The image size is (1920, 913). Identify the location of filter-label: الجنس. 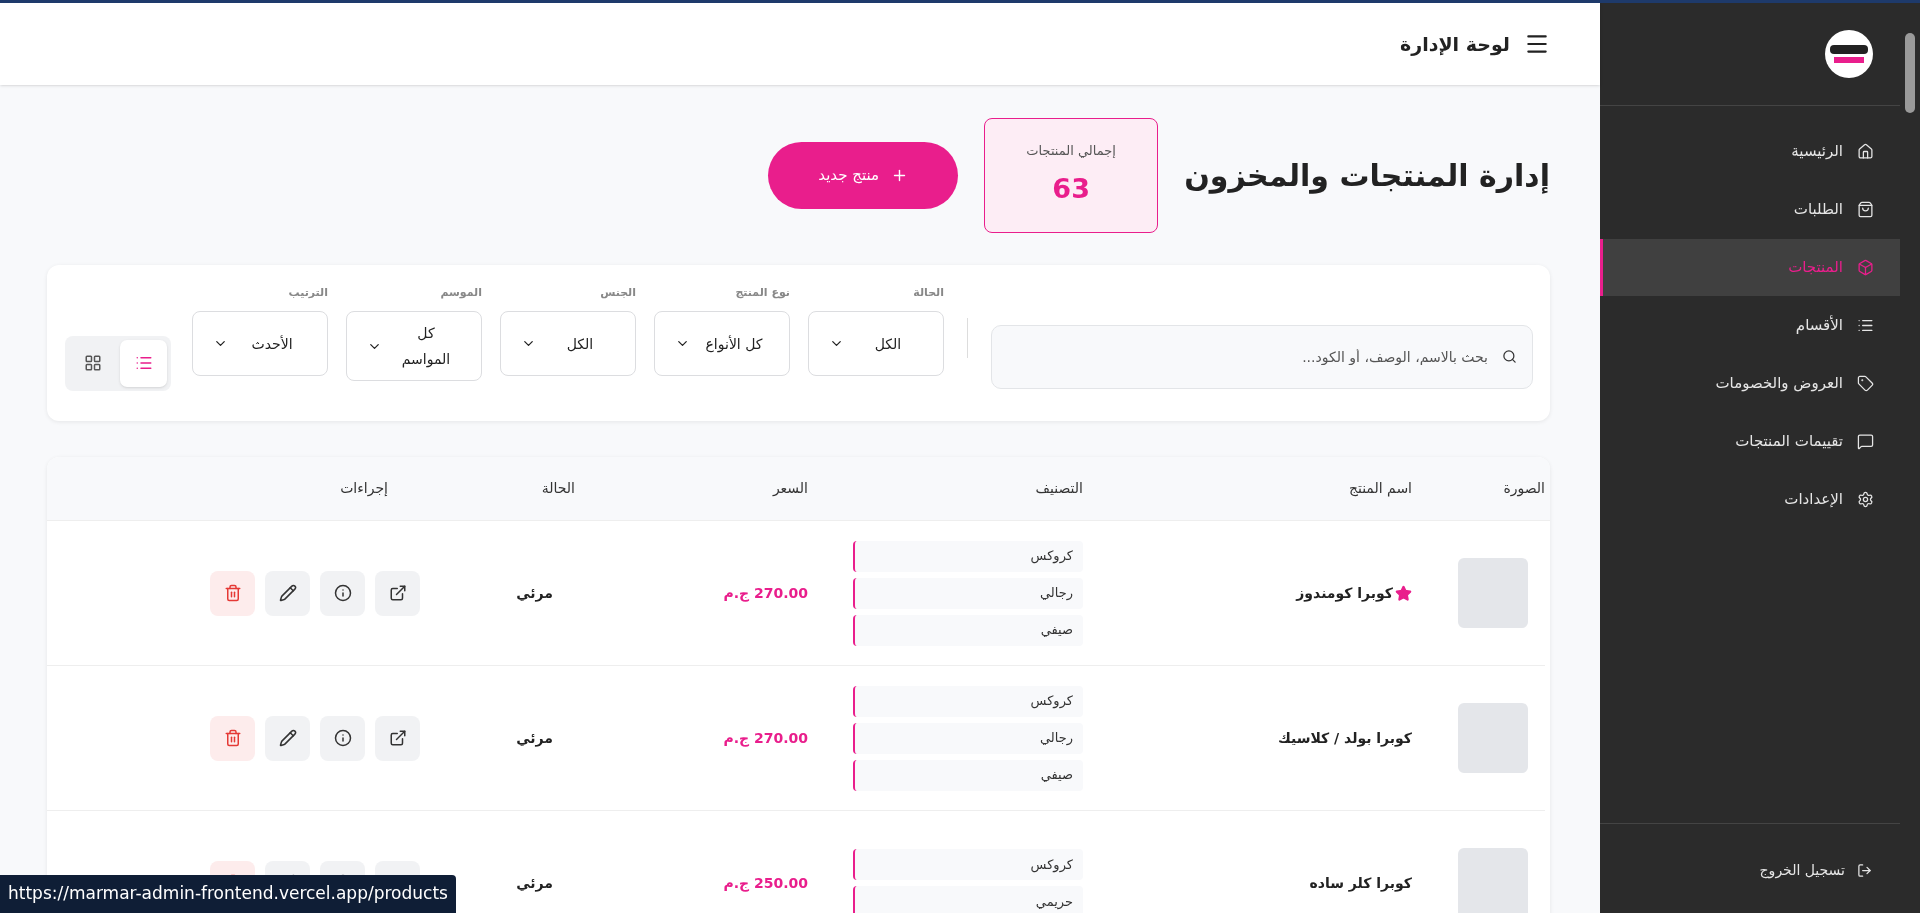
(618, 292).